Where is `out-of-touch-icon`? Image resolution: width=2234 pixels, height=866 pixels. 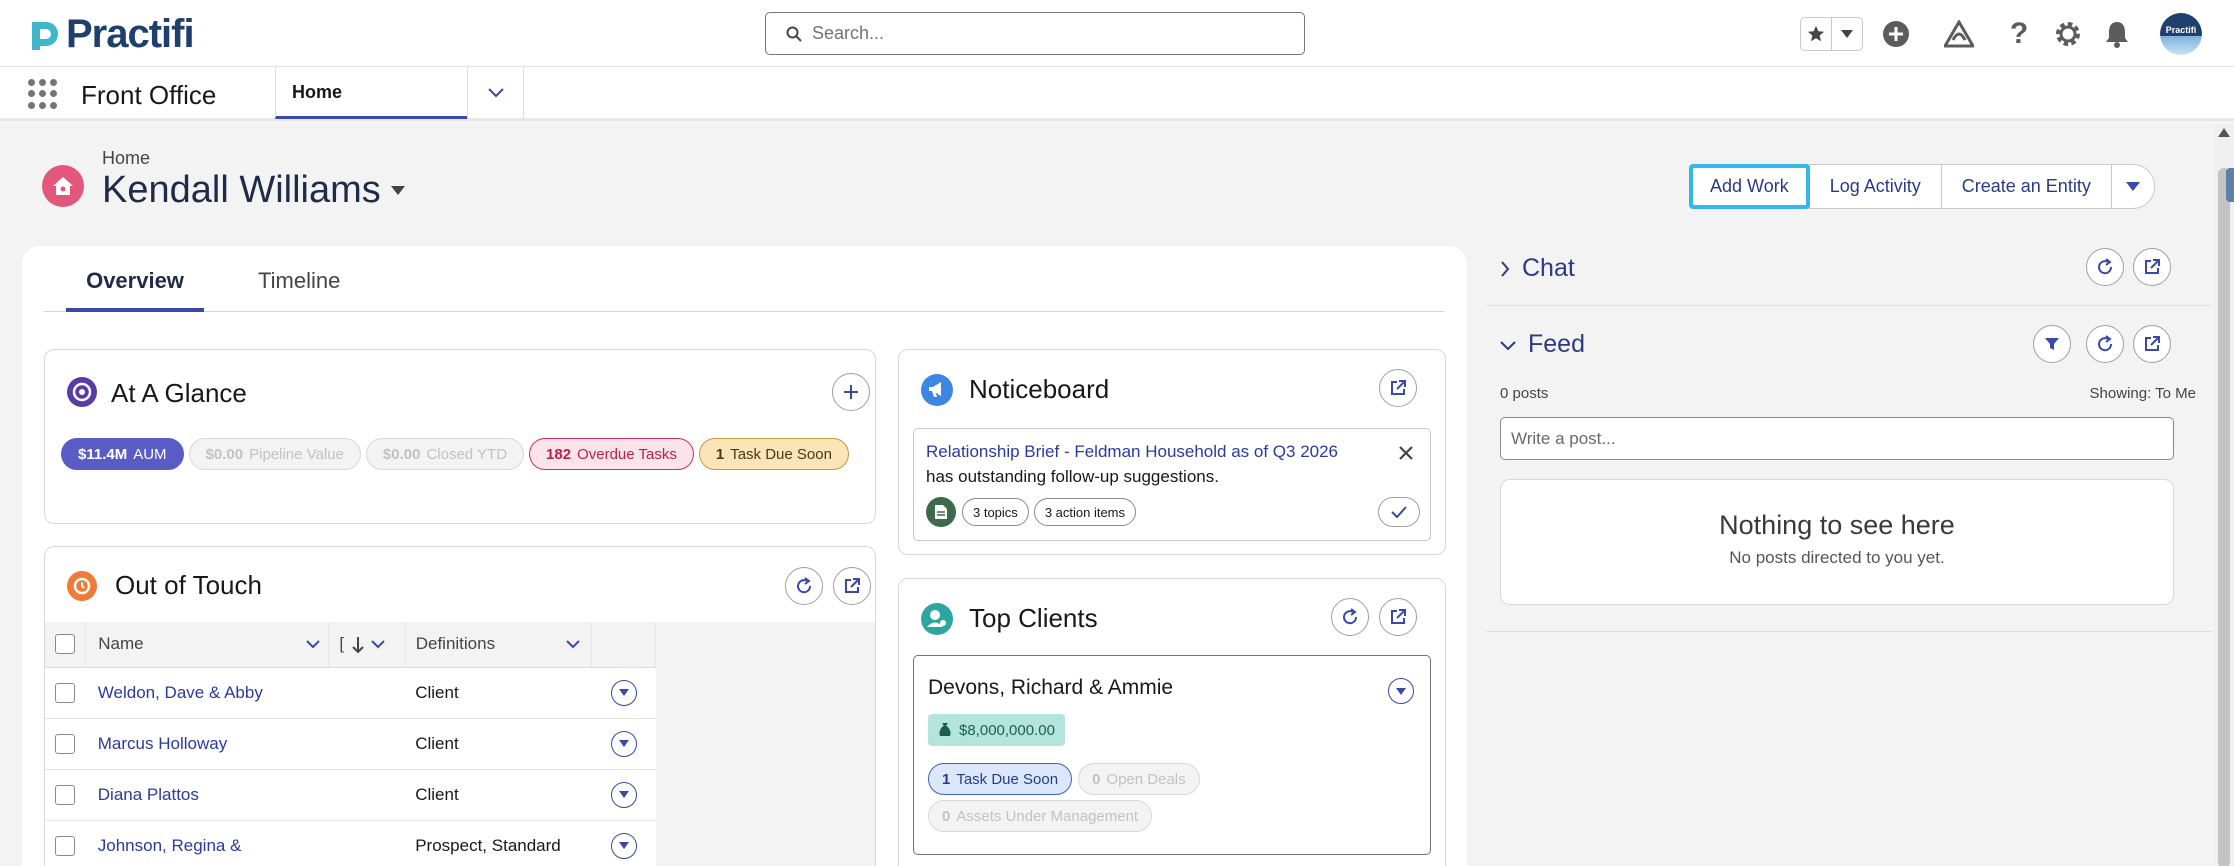 out-of-touch-icon is located at coordinates (82, 586).